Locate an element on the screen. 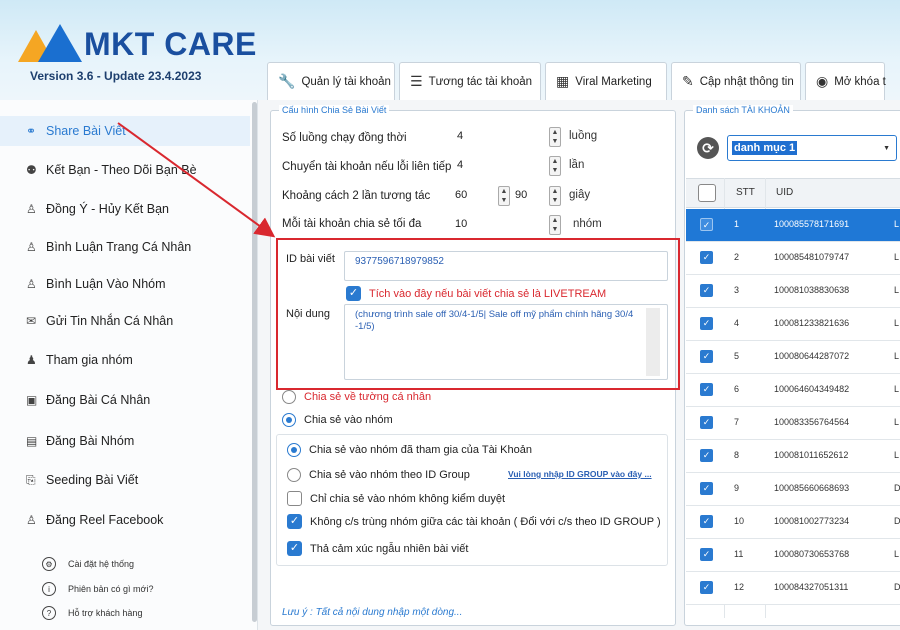 The height and width of the screenshot is (630, 900). max-share-spinner: ▲ ▼ is located at coordinates (555, 225).